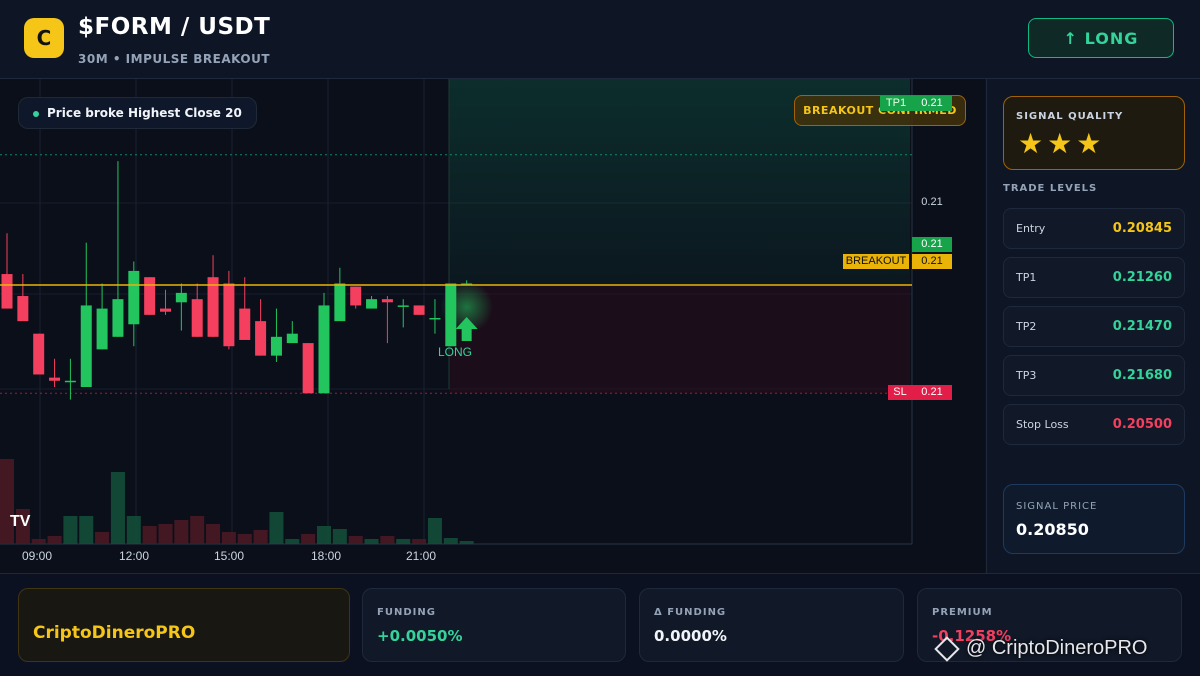  I want to click on candles, so click(237, 280).